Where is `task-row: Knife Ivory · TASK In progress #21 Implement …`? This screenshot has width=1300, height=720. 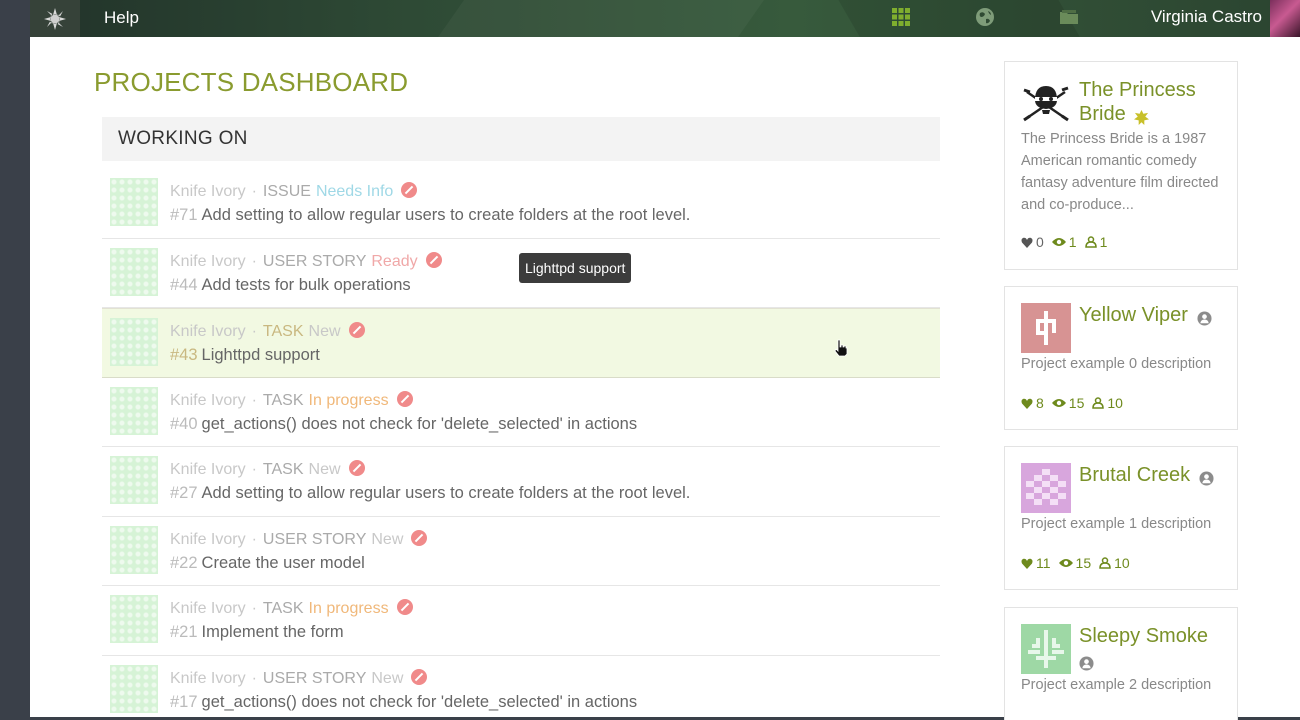 task-row: Knife Ivory · TASK In progress #21 Implement … is located at coordinates (521, 621).